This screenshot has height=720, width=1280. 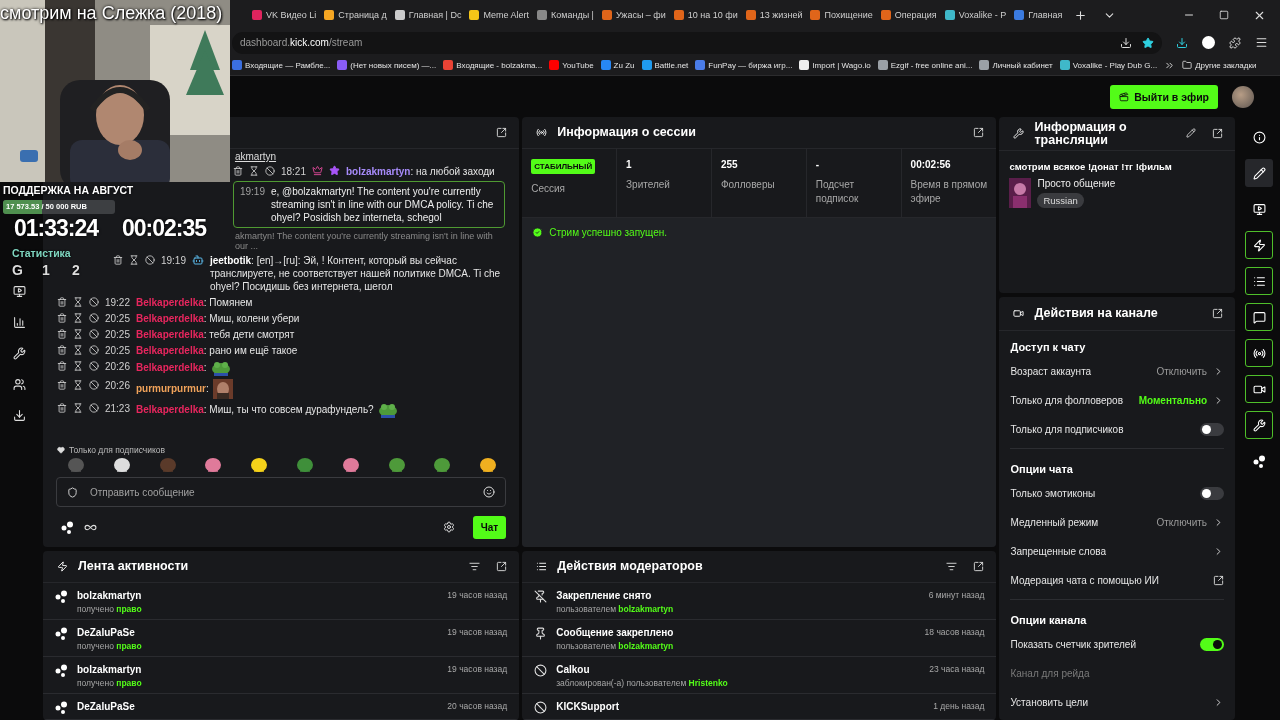 What do you see at coordinates (573, 669) in the screenshot?
I see `moderation-action: Calkou` at bounding box center [573, 669].